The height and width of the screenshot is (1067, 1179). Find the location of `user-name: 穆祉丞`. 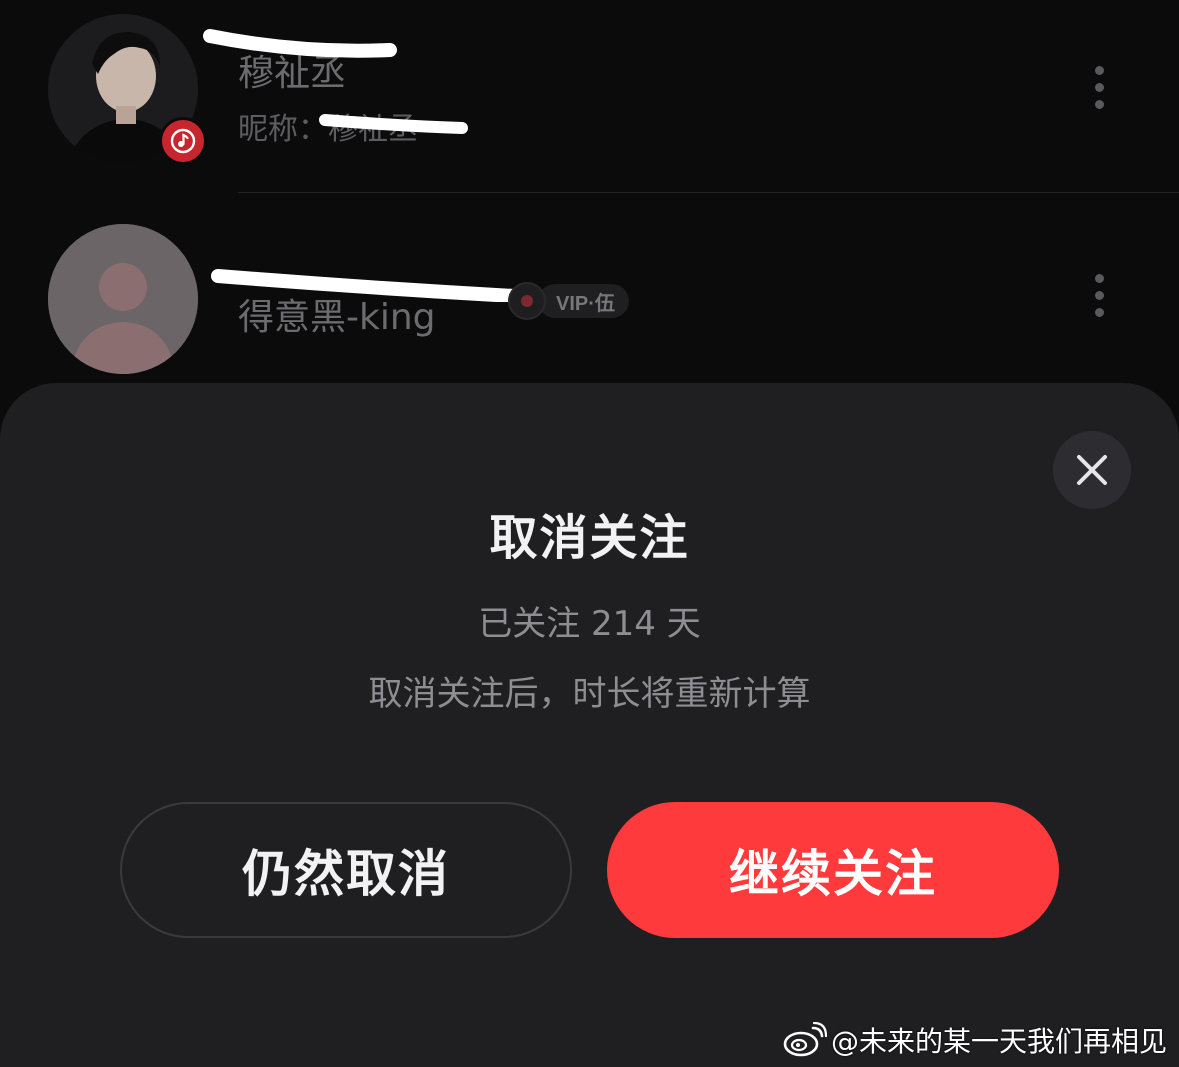

user-name: 穆祉丞 is located at coordinates (292, 73).